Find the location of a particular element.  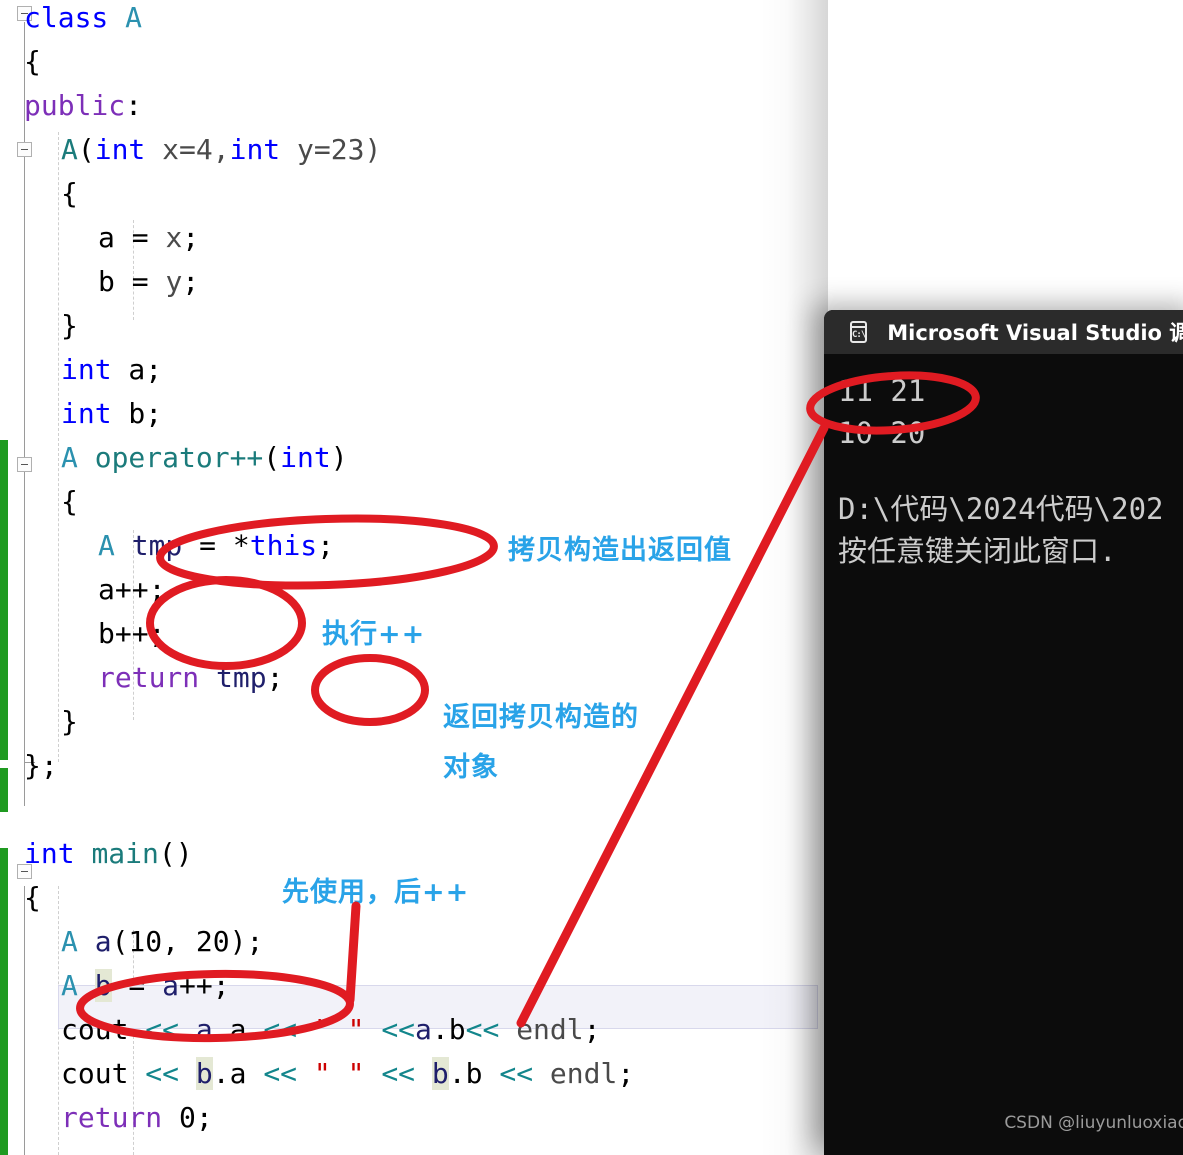

code-token: a = is located at coordinates (132, 237).